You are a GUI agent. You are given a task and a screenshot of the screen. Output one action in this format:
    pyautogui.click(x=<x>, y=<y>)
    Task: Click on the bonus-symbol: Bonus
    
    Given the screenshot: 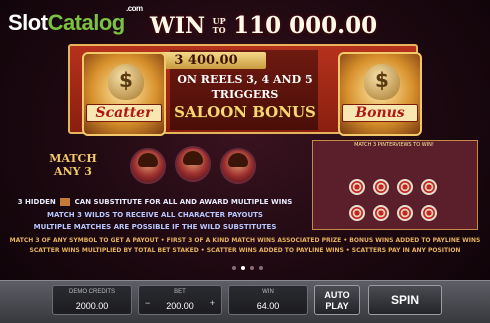 What is the action you would take?
    pyautogui.click(x=380, y=94)
    